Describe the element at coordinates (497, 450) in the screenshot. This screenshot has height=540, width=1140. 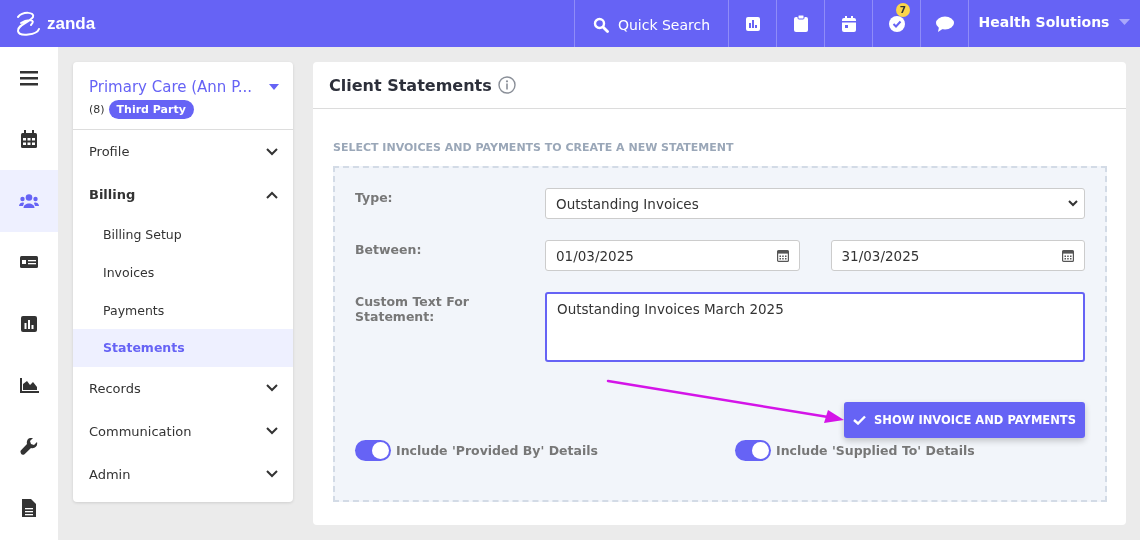
I see `toggle-label: Include 'Provided By' Details` at that location.